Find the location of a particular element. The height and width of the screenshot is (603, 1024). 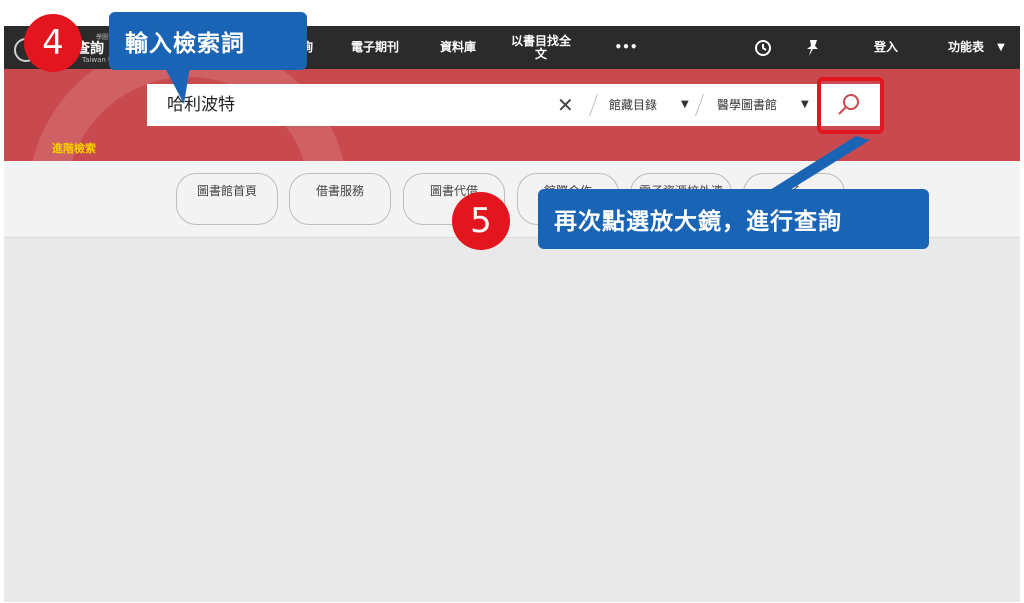

step-5-callout: 再次點選放大鏡，進行查詢 is located at coordinates (733, 219).